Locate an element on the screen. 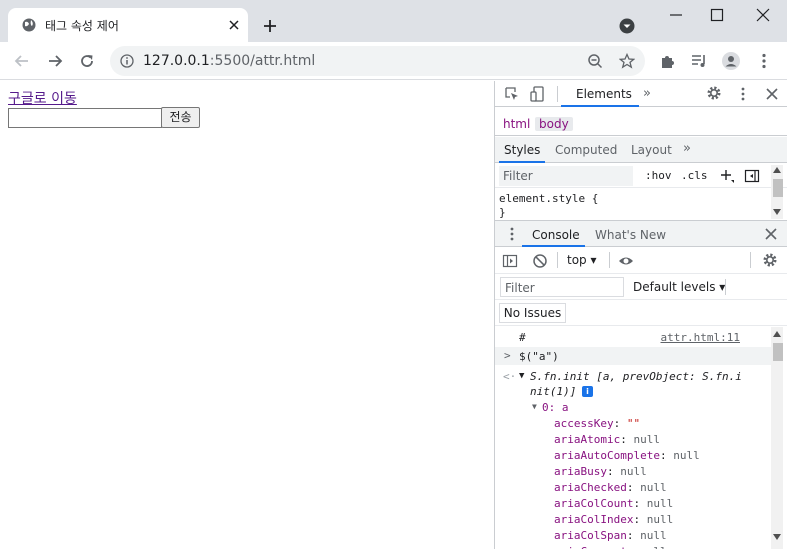  browser-tab: 태그 속성 제어 is located at coordinates (128, 25).